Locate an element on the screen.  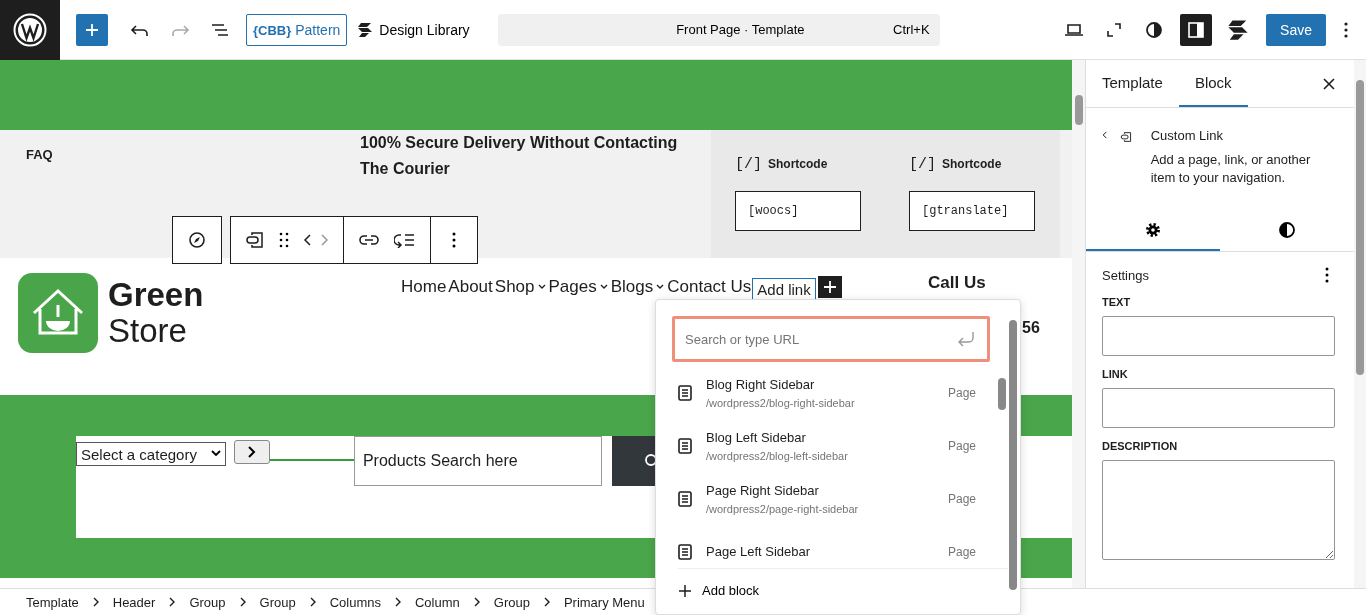
suggestion-title: Page Right Sidebar is located at coordinates (763, 490).